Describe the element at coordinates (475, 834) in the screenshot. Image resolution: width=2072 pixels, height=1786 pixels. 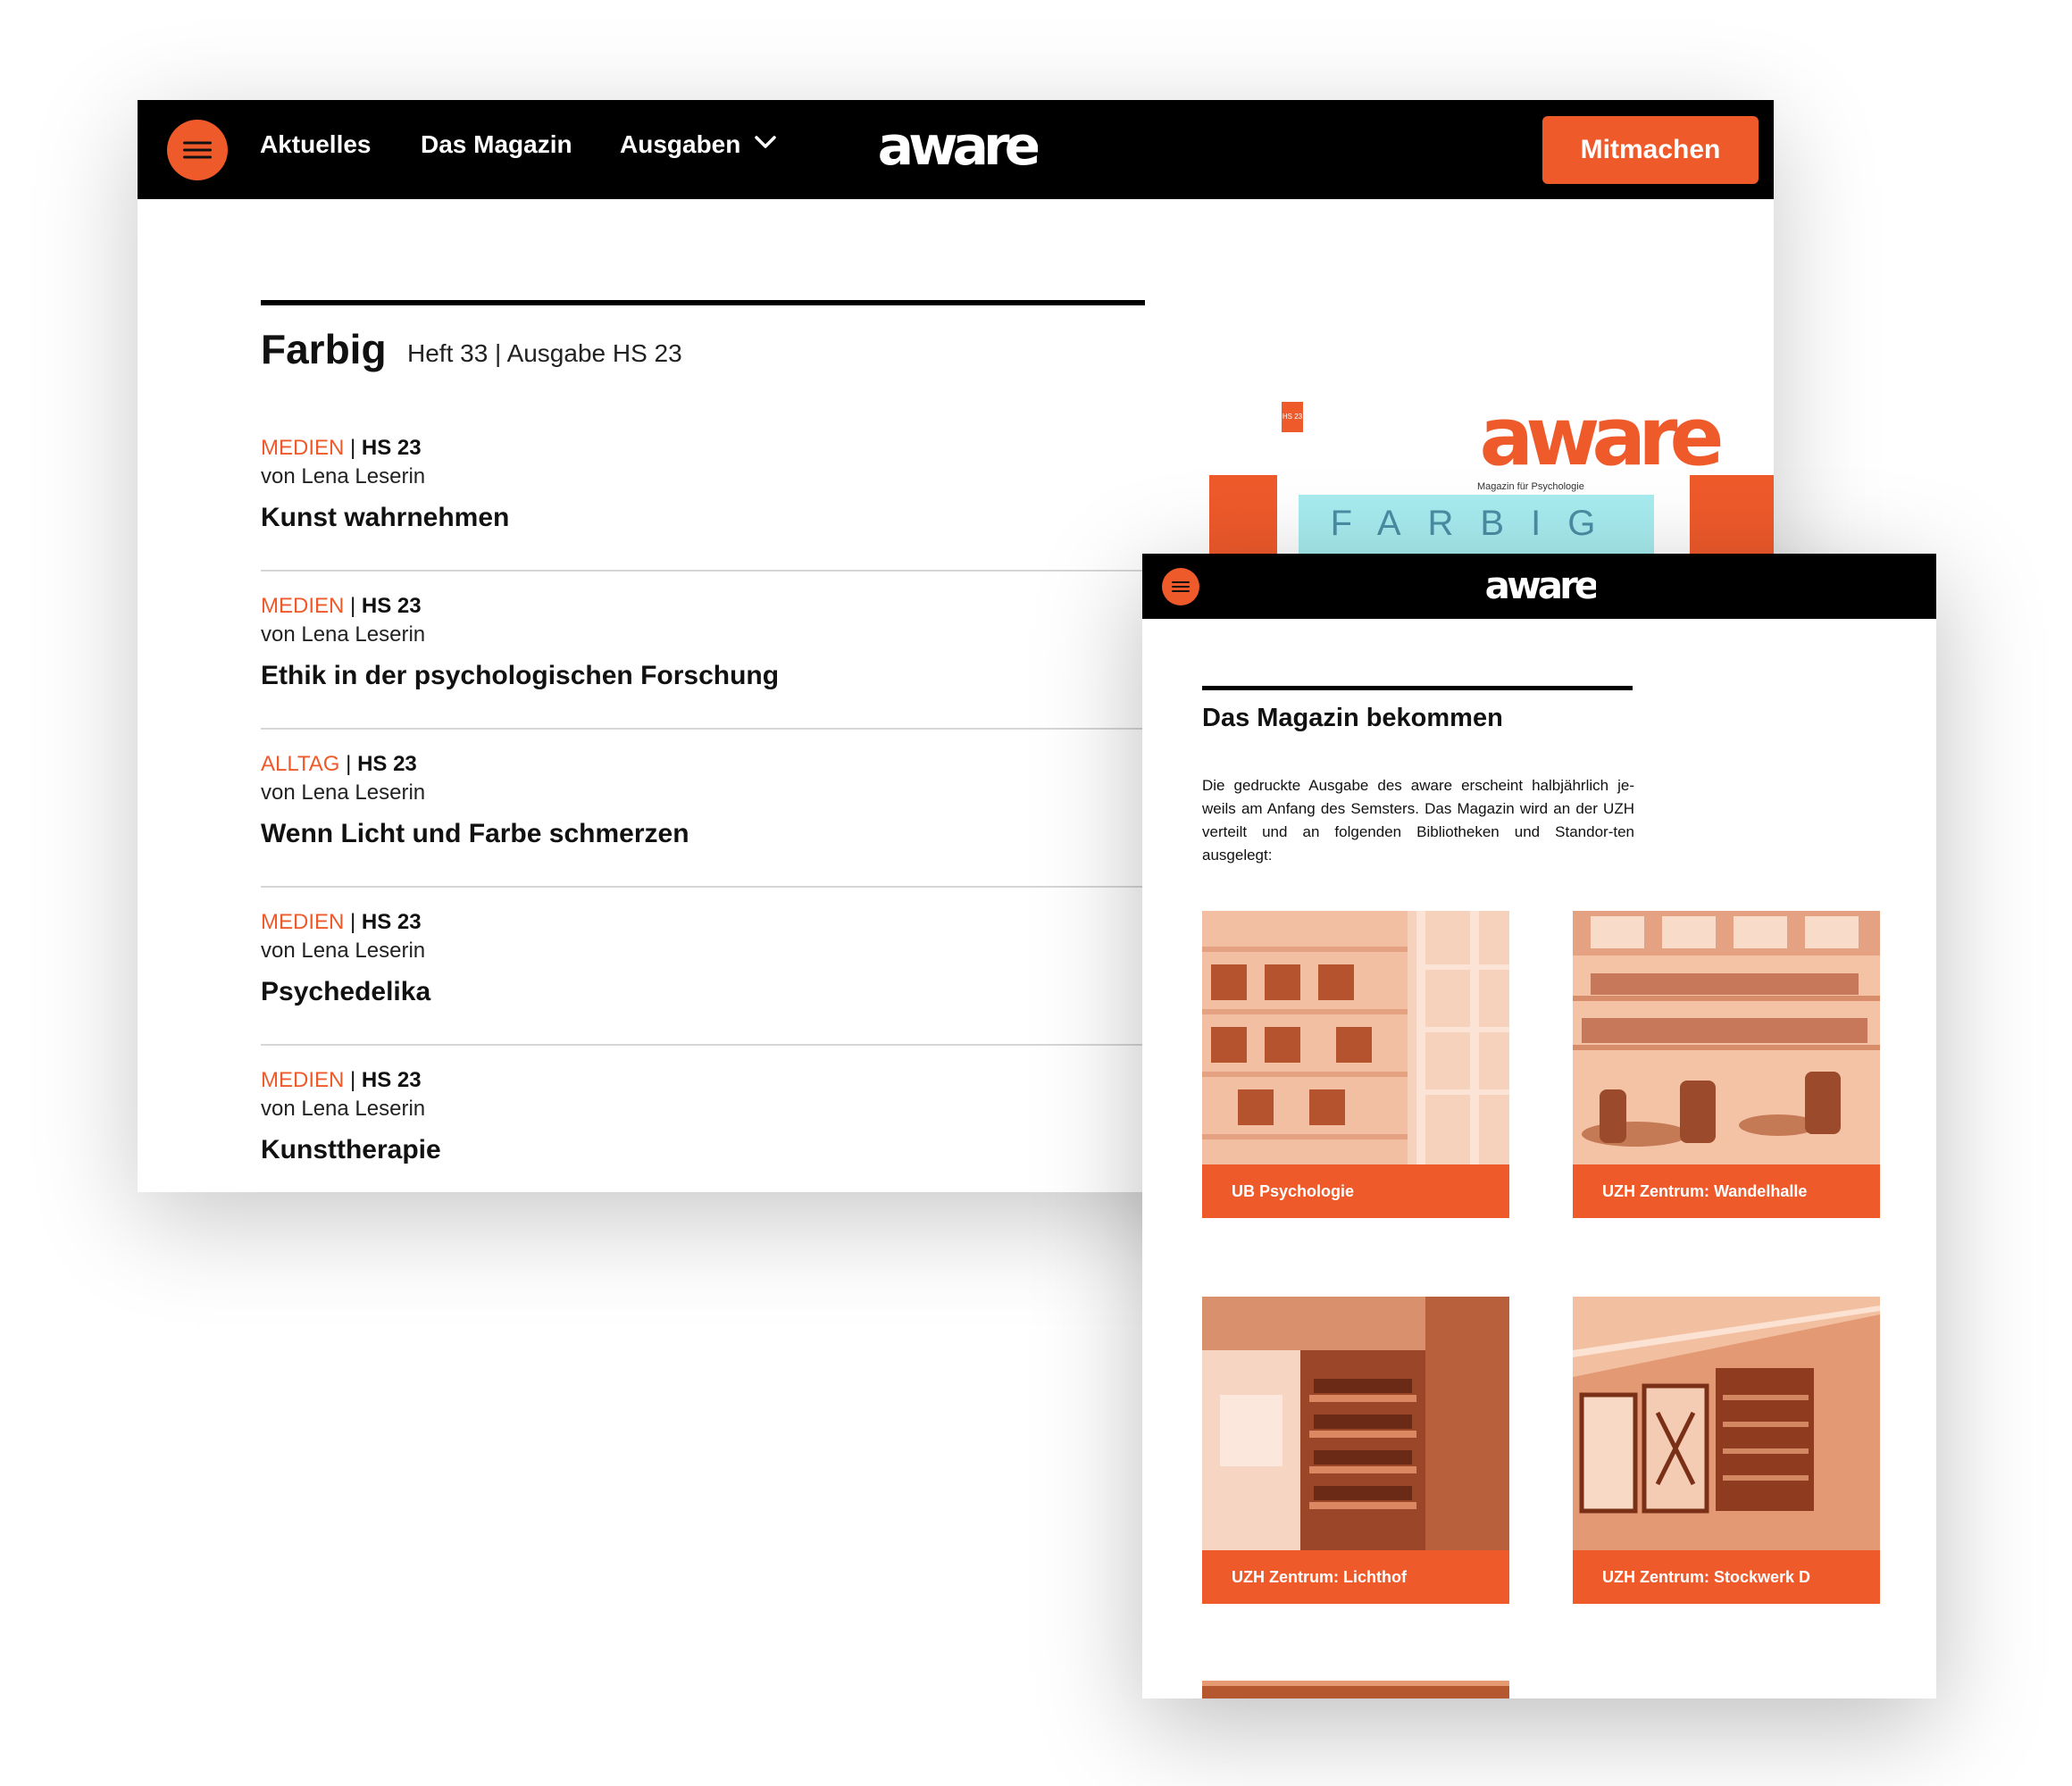
I see `article-title: Wenn Licht und Farbe schmerzen` at that location.